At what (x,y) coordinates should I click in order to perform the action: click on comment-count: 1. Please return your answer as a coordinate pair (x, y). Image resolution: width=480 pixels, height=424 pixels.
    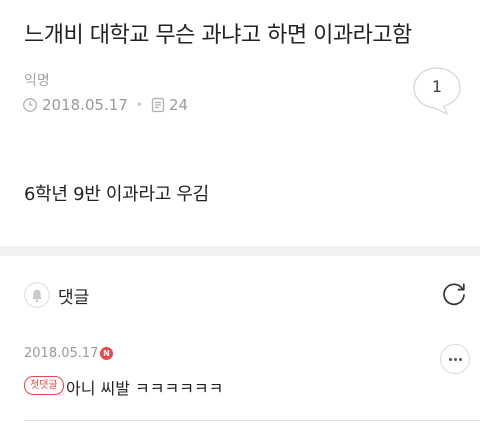
    Looking at the image, I should click on (437, 86).